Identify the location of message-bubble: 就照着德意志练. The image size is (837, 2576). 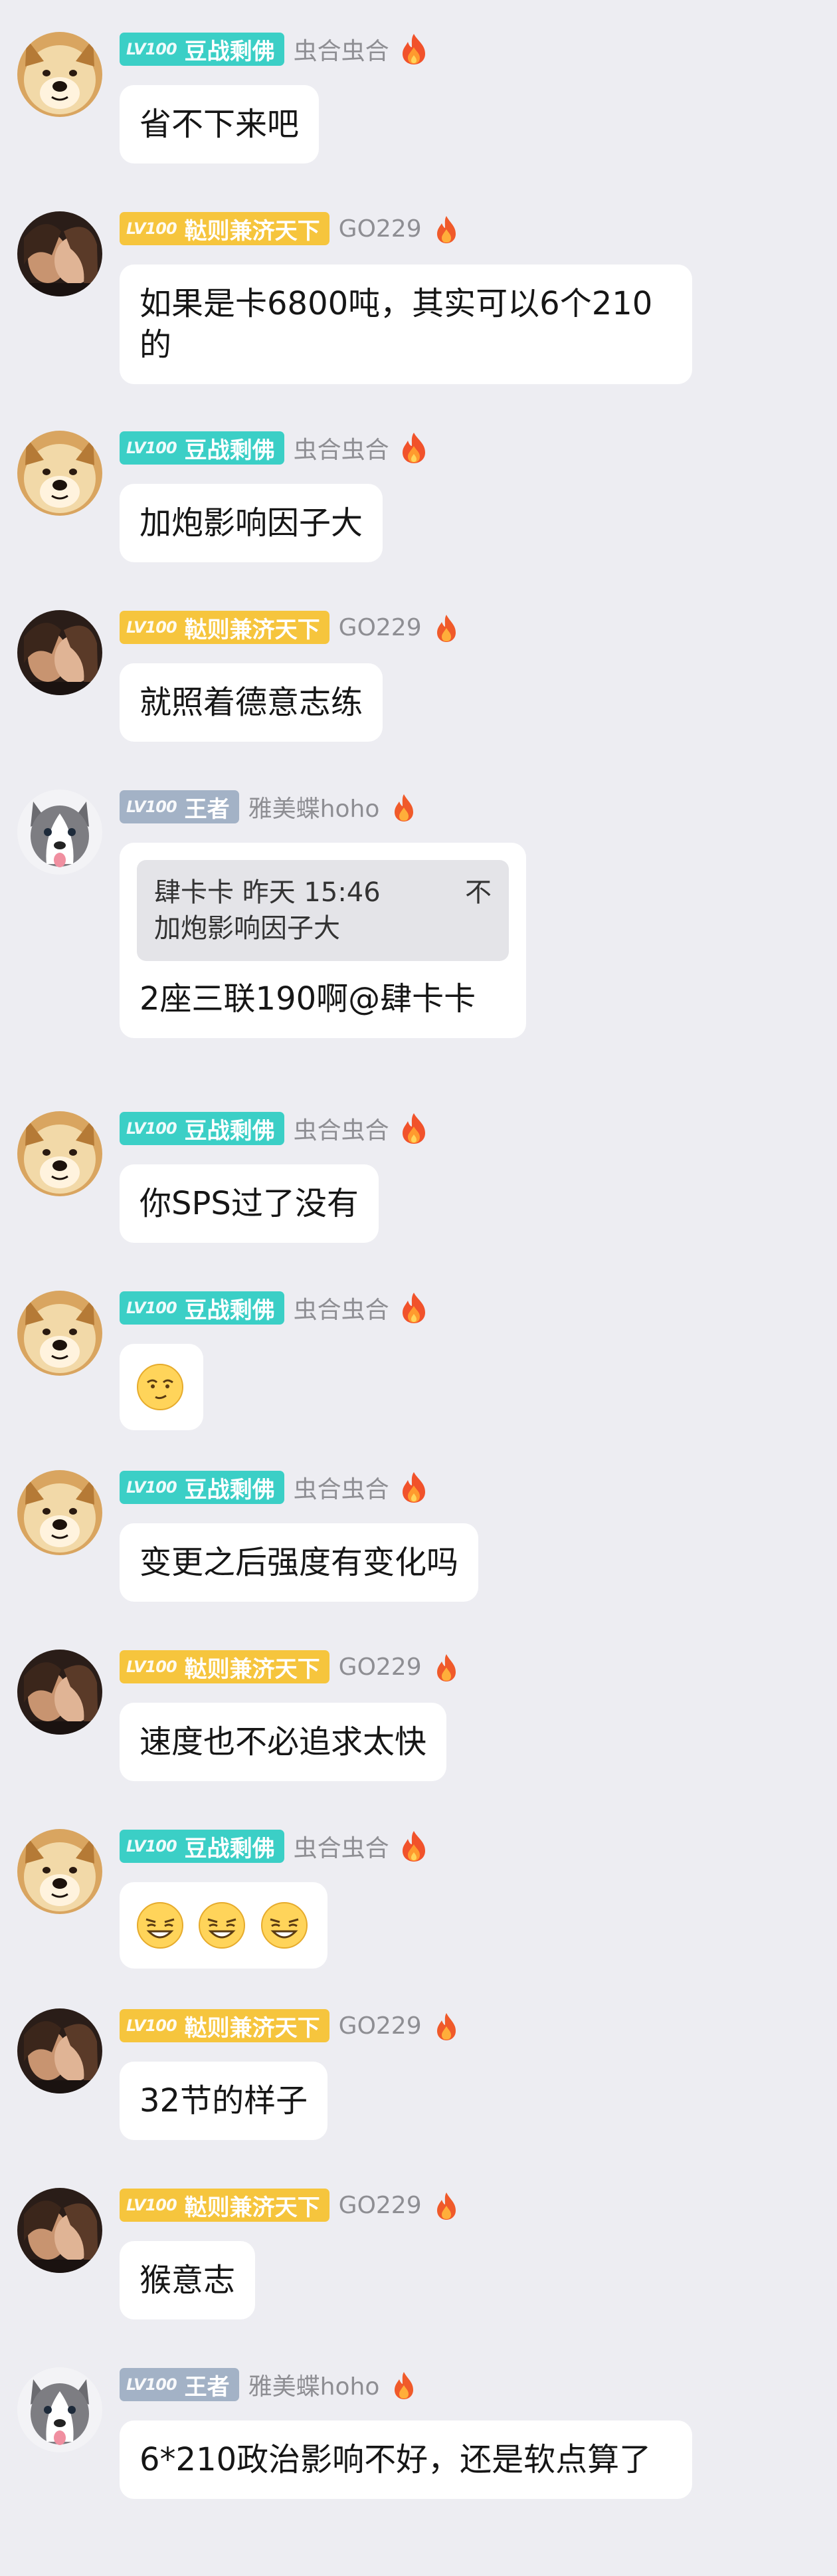
(251, 702).